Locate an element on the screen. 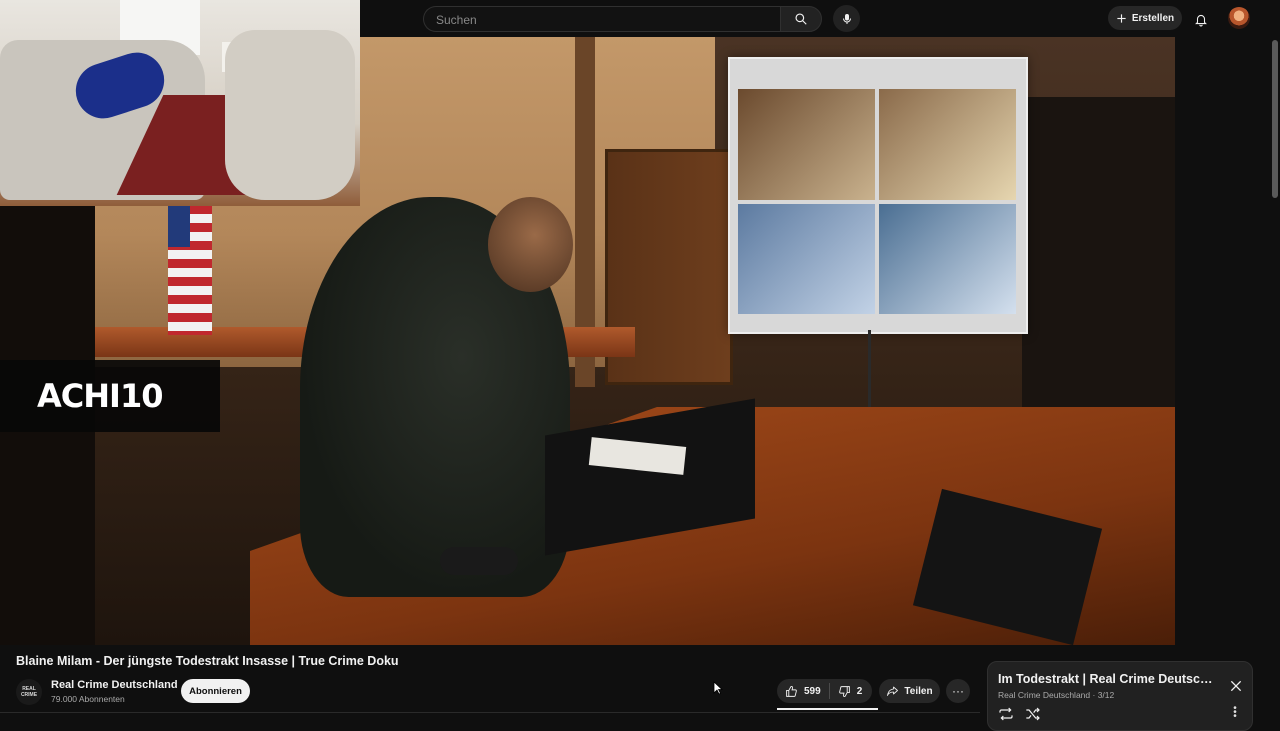 The image size is (1280, 731). playlist-position: 3/12 is located at coordinates (1106, 695).